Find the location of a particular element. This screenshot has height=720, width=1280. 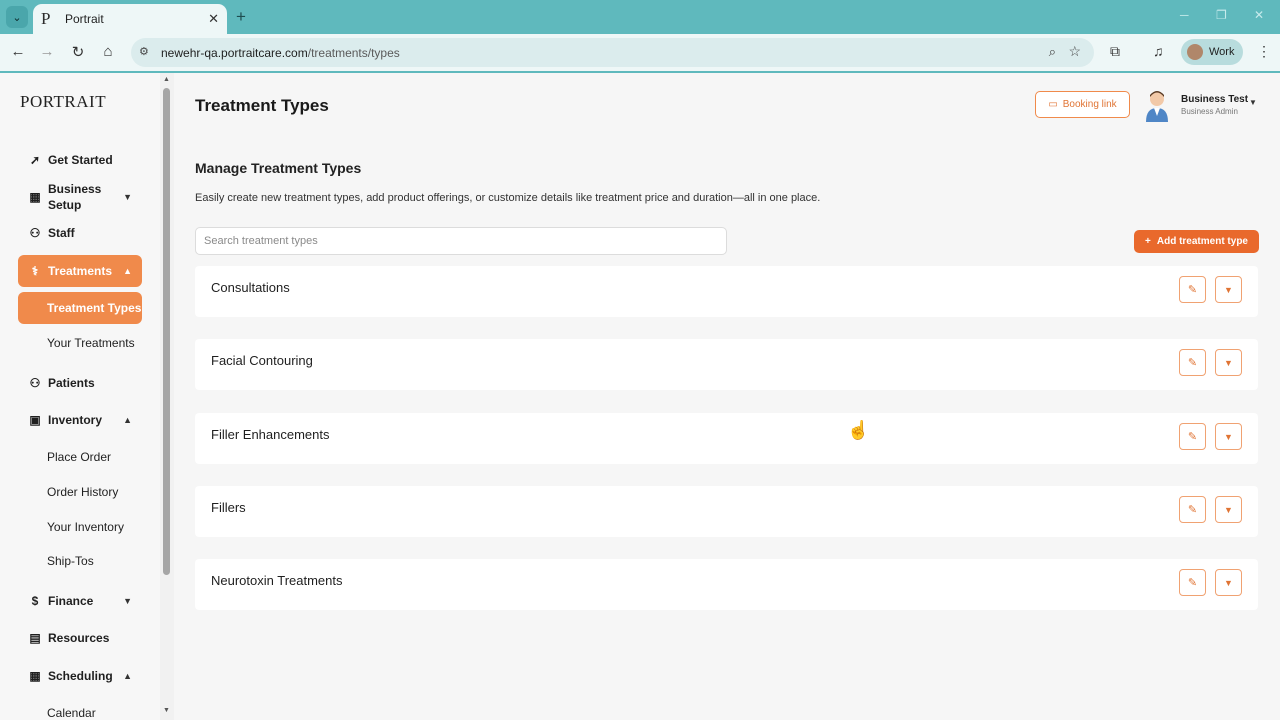

tab-title: Portrait is located at coordinates (84, 19).